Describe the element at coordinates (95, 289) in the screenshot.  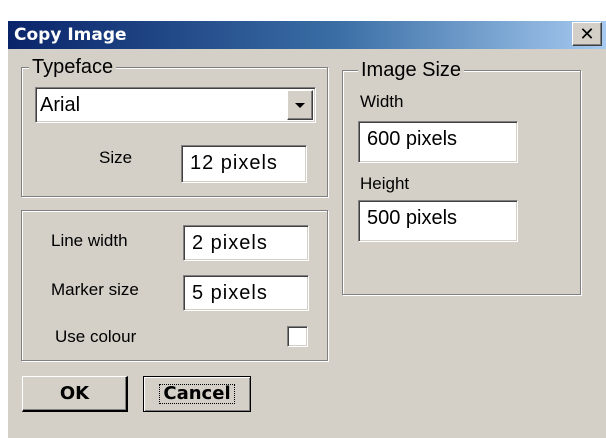
I see `marker-size-label: Marker size` at that location.